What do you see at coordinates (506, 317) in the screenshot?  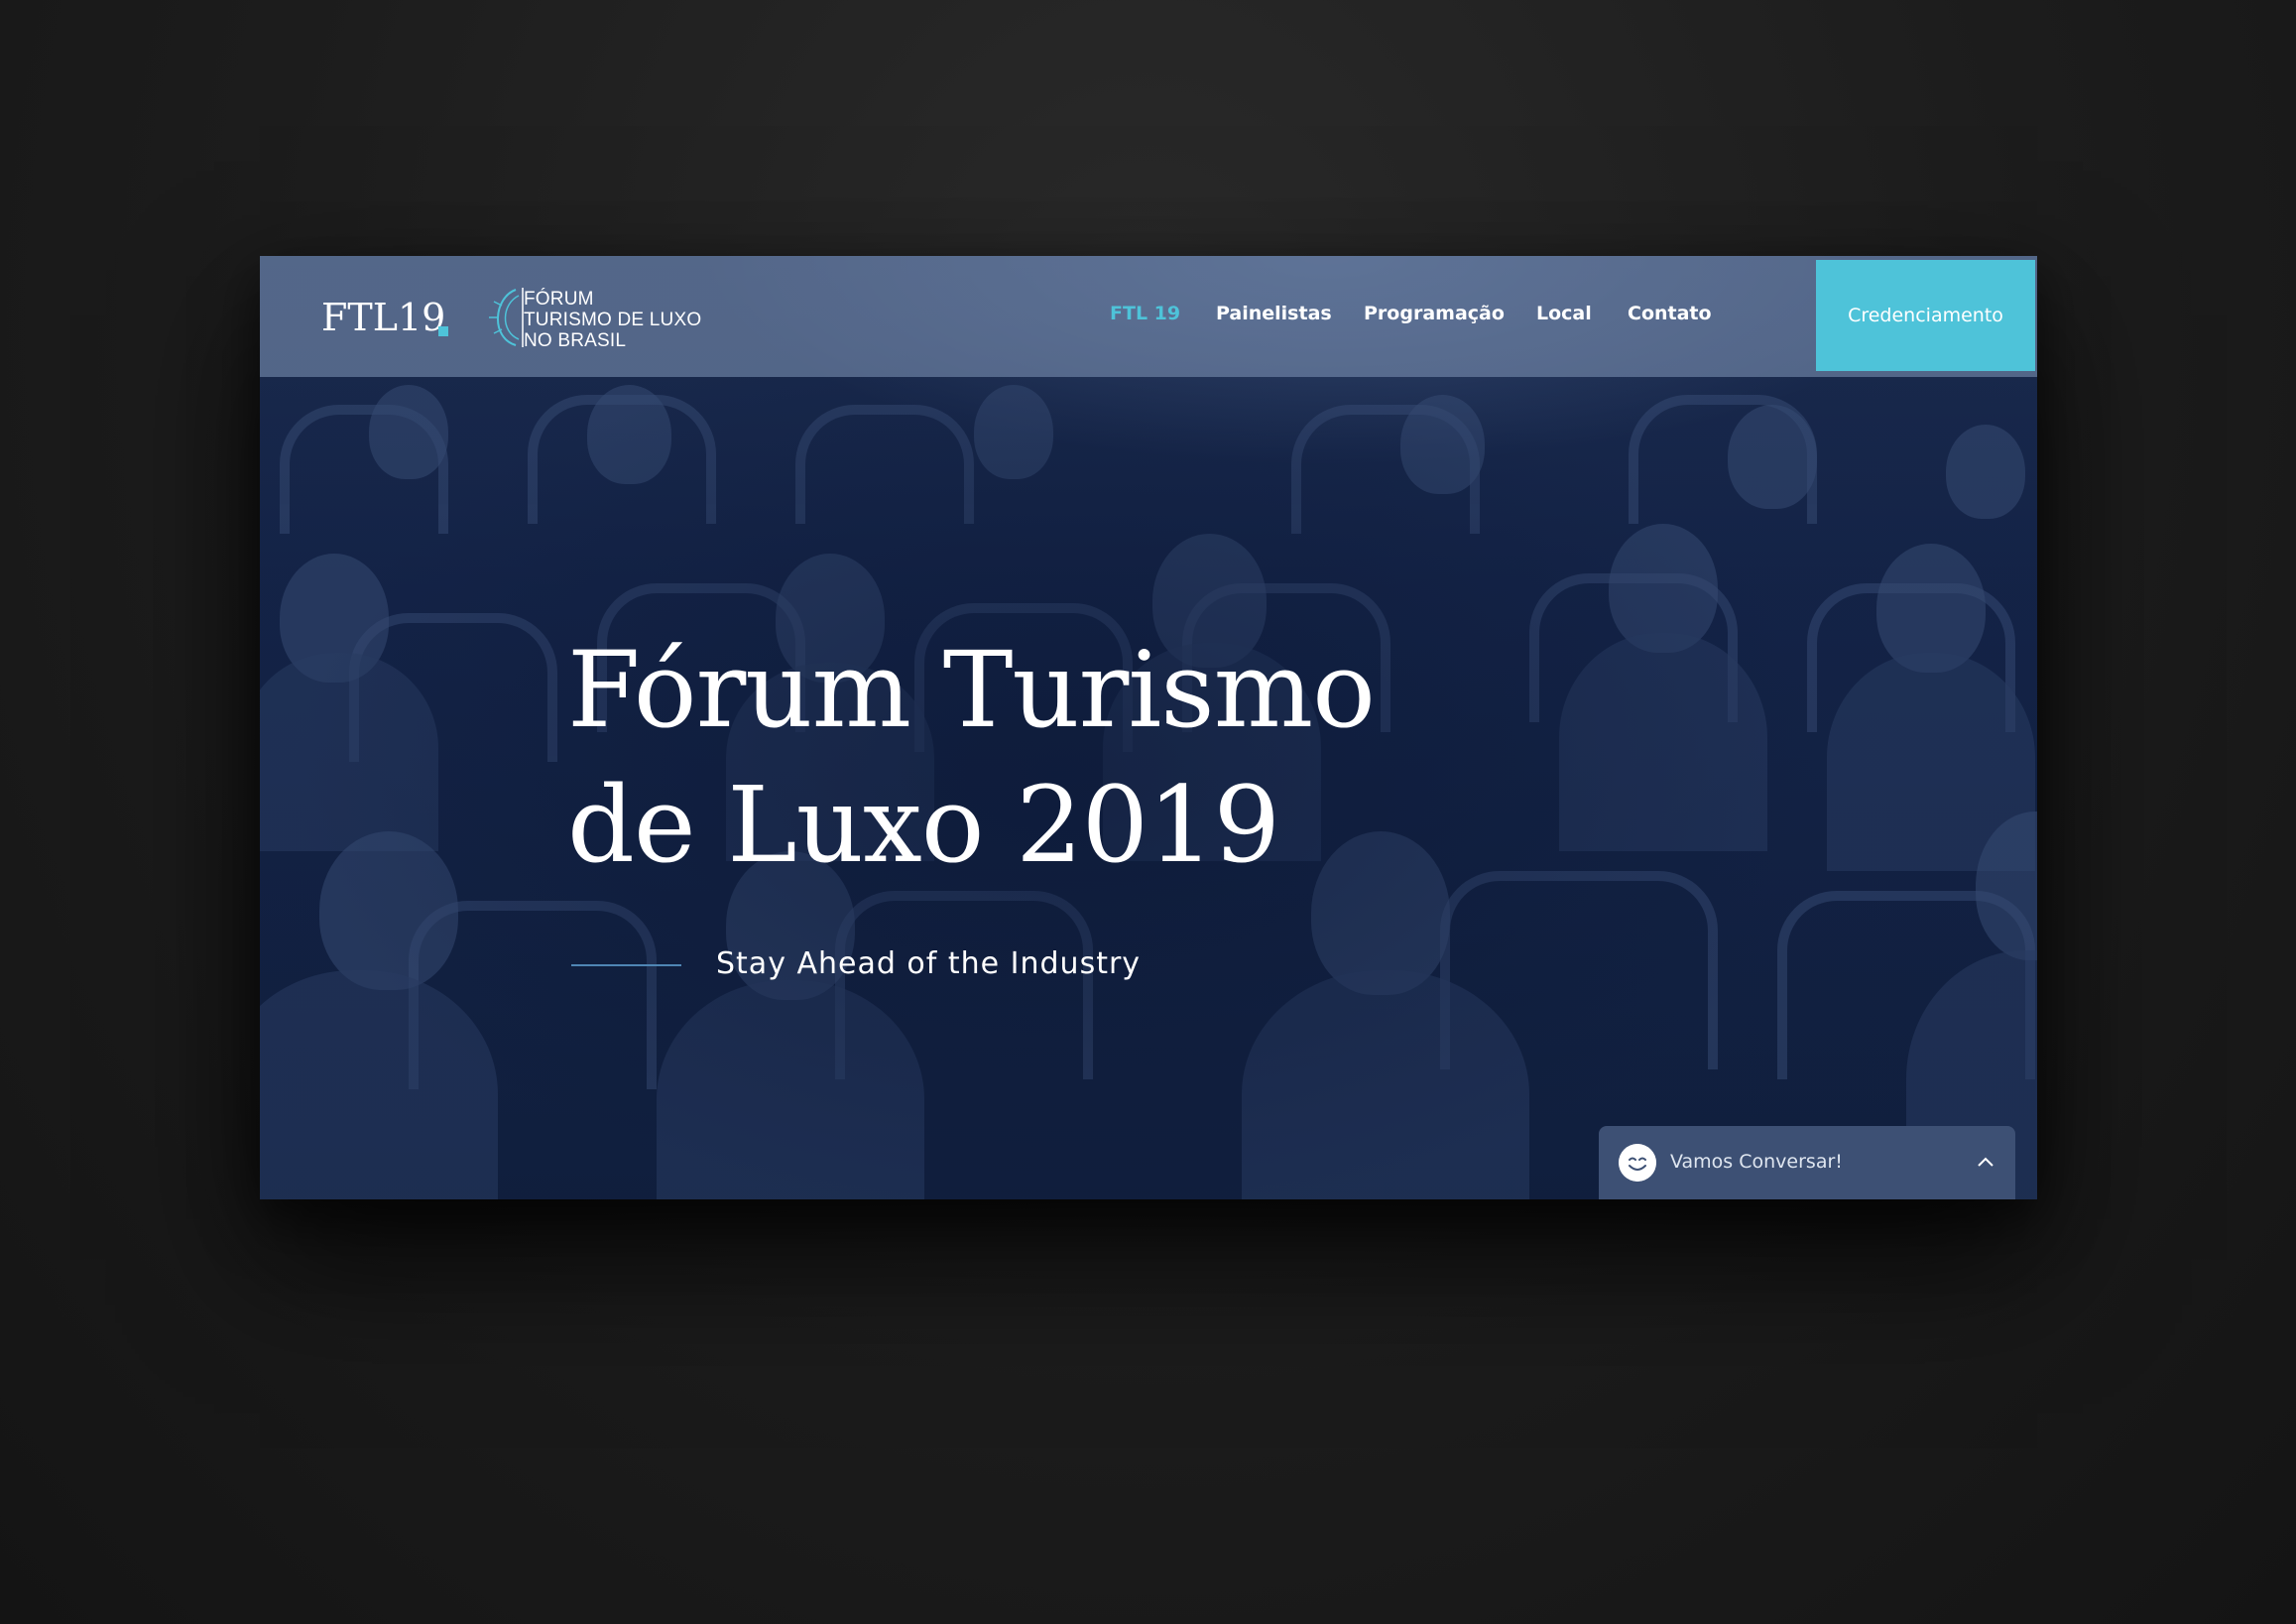 I see `forum-emblem-icon` at bounding box center [506, 317].